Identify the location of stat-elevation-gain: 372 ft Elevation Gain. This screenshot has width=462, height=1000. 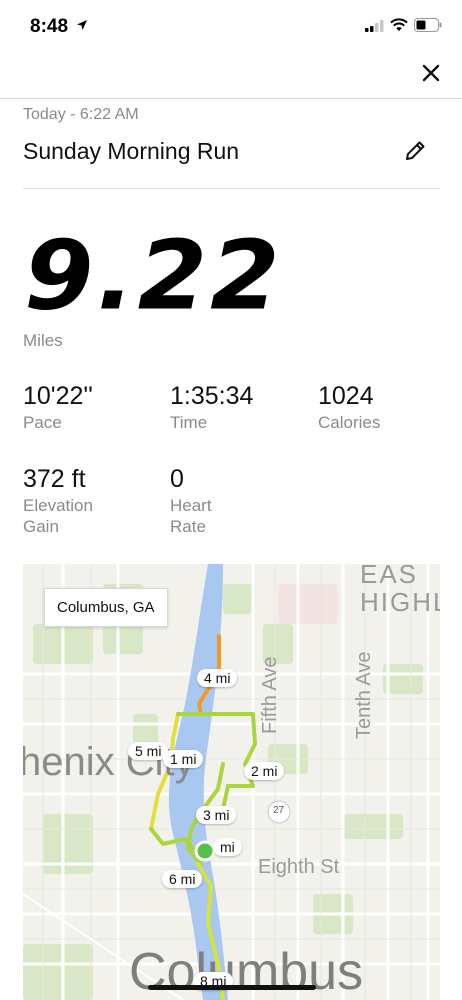
(68, 501).